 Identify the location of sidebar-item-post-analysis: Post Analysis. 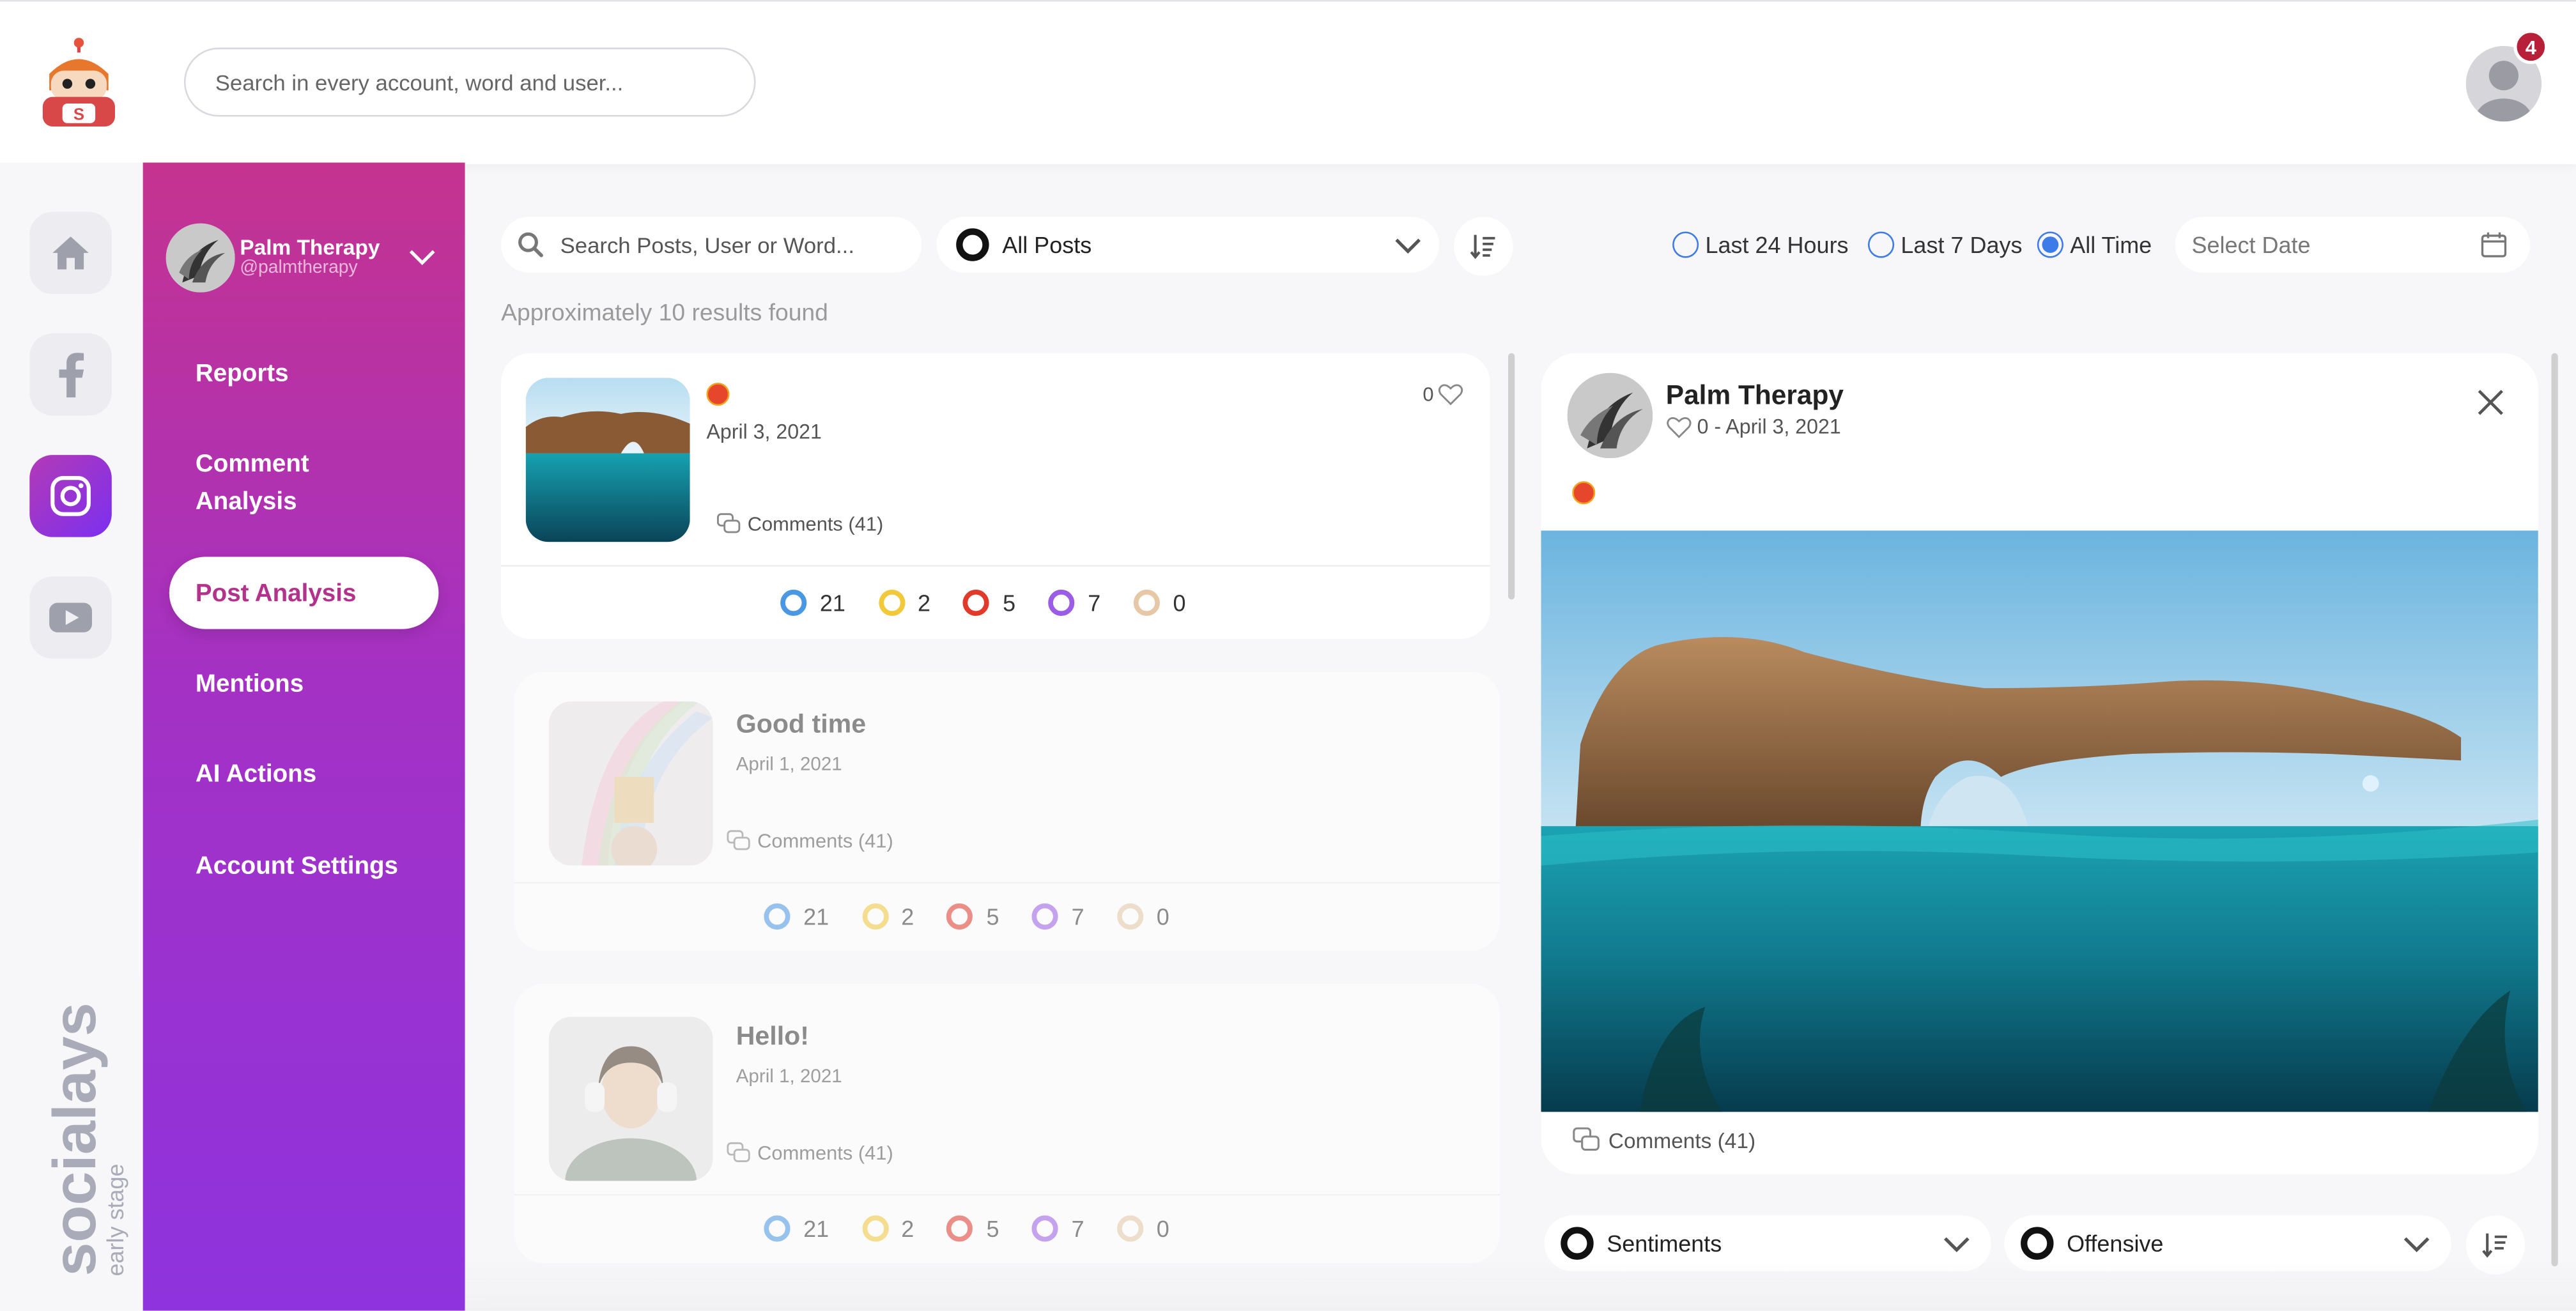
(304, 592).